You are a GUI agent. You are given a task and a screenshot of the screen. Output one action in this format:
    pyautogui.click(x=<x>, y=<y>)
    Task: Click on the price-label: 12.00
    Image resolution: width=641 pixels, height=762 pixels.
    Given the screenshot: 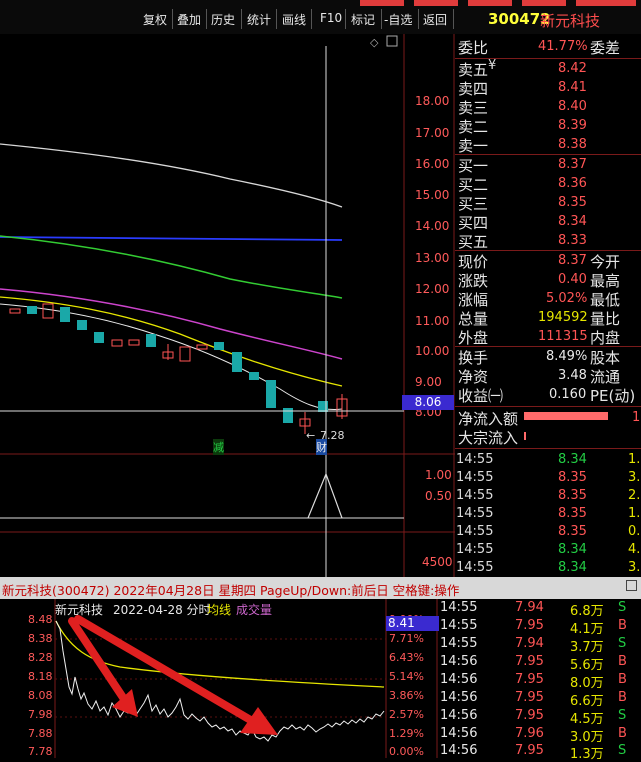 What is the action you would take?
    pyautogui.click(x=432, y=289)
    